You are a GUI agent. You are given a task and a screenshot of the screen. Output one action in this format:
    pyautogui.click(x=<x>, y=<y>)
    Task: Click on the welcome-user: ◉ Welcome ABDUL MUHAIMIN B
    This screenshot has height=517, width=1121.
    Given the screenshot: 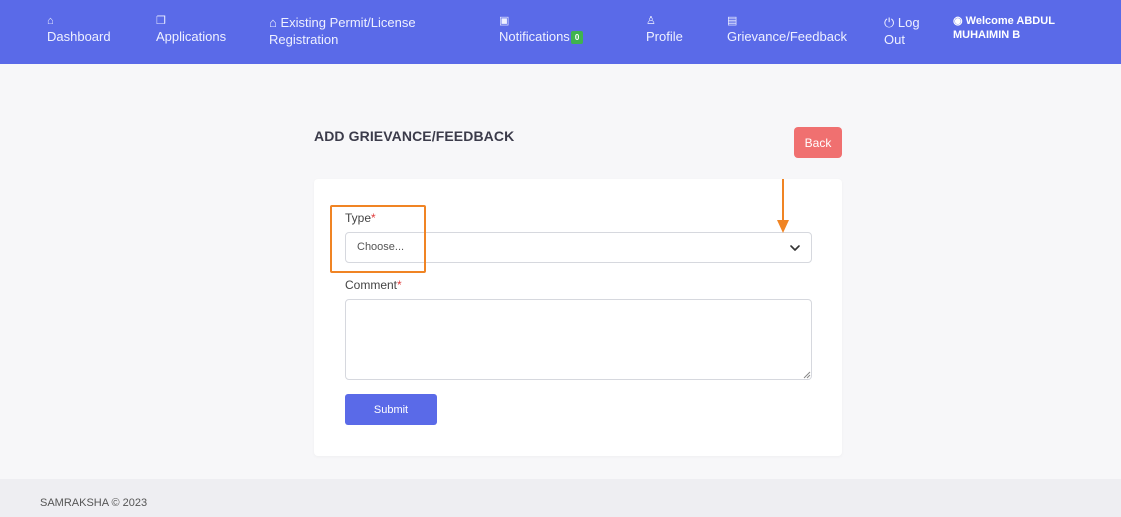 What is the action you would take?
    pyautogui.click(x=1004, y=28)
    